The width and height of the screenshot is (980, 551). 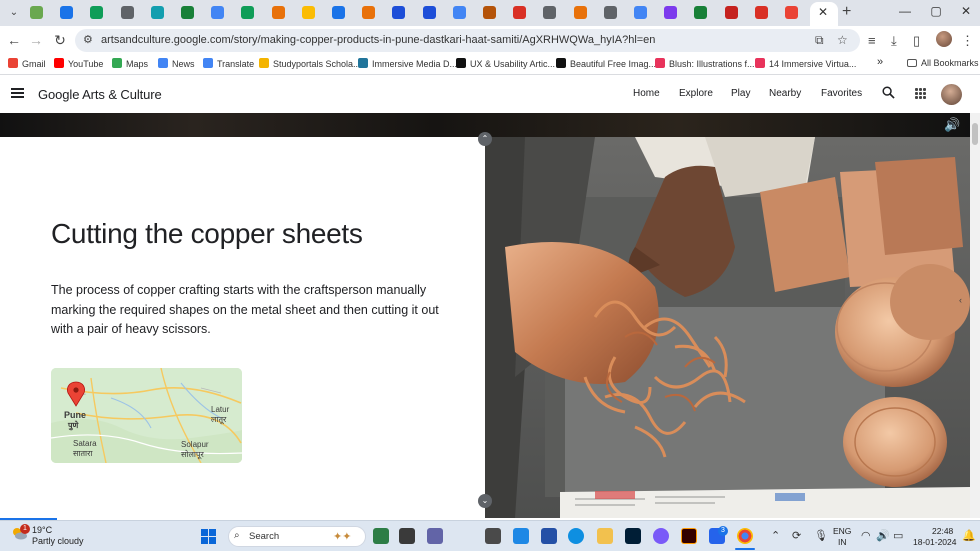 What do you see at coordinates (965, 11) in the screenshot?
I see `close-window-button: ✕` at bounding box center [965, 11].